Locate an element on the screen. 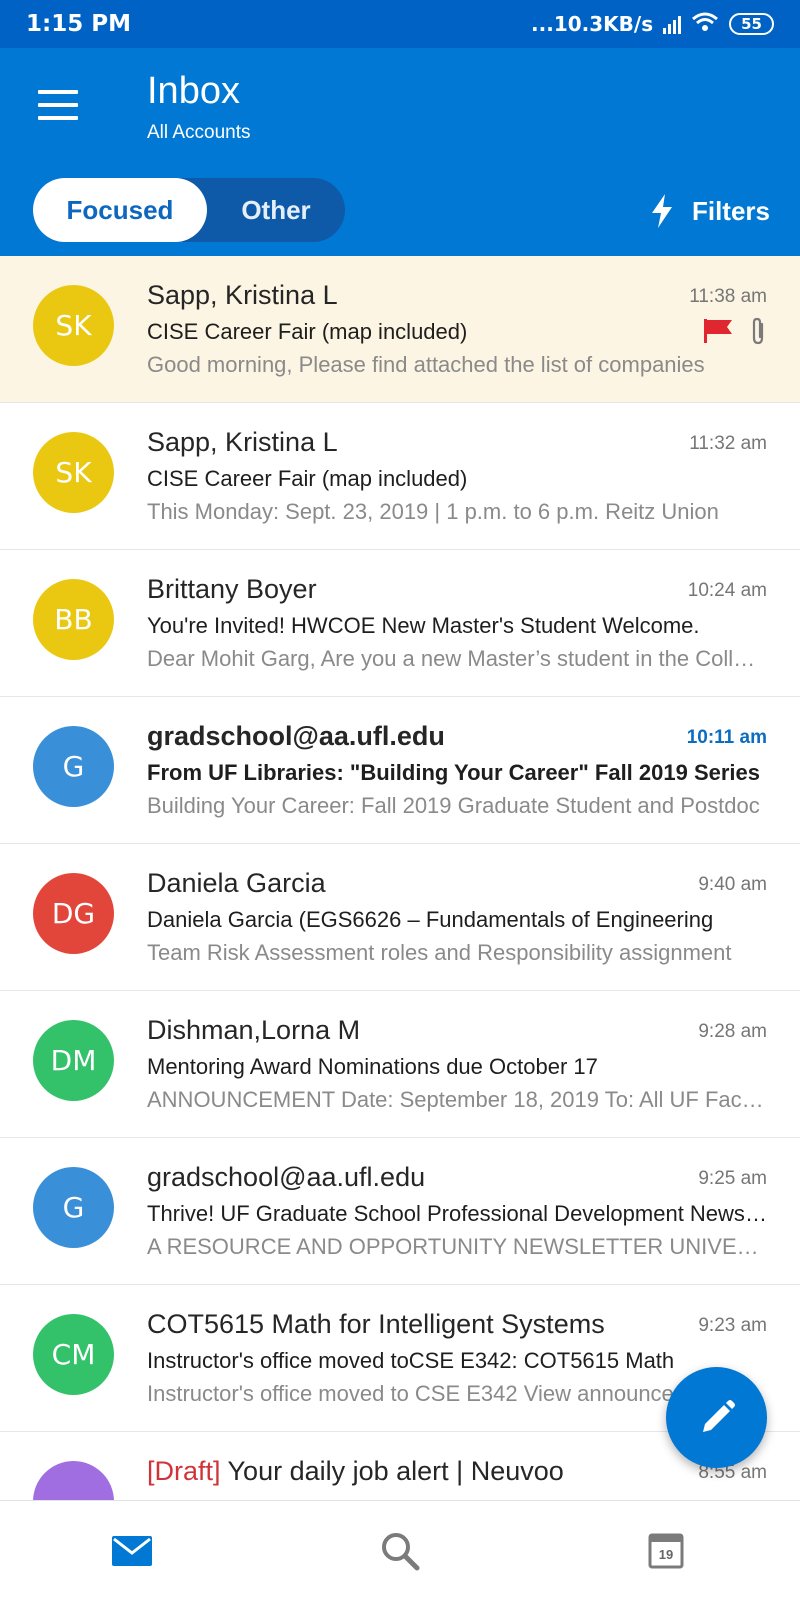 Image resolution: width=800 pixels, height=1600 pixels. message-time: 11:32 am is located at coordinates (728, 443).